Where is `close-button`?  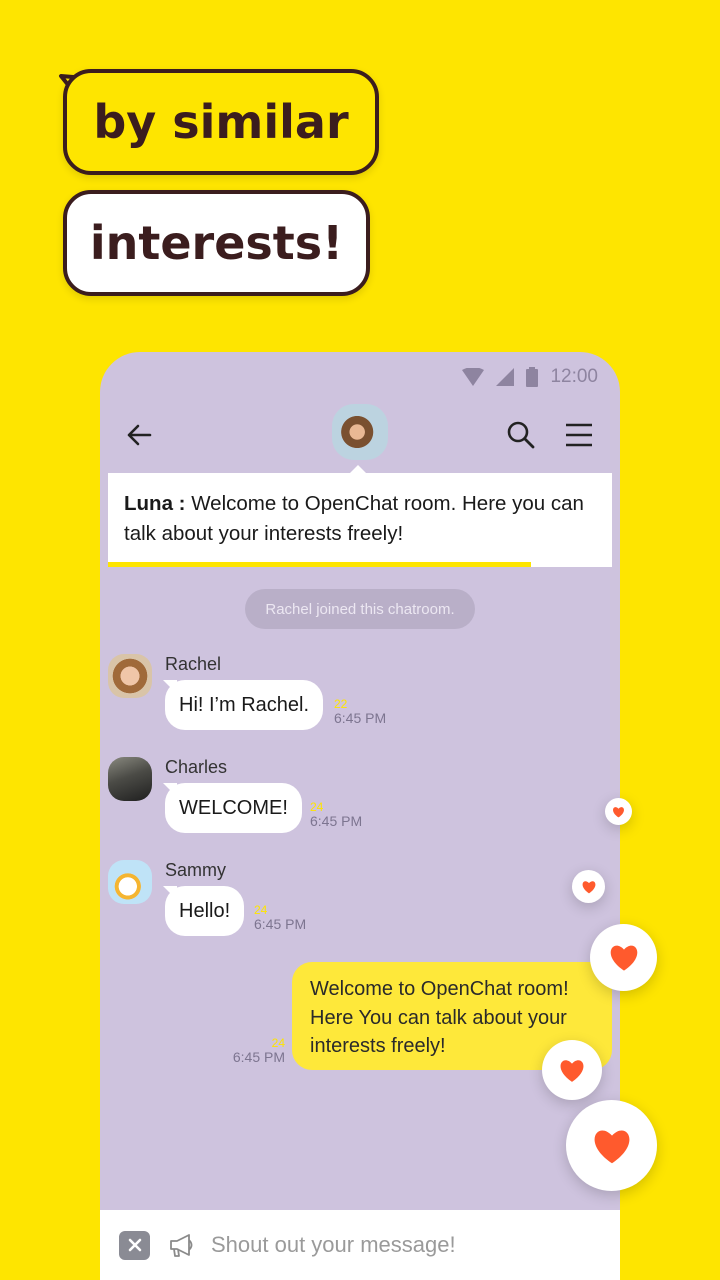 close-button is located at coordinates (134, 1245).